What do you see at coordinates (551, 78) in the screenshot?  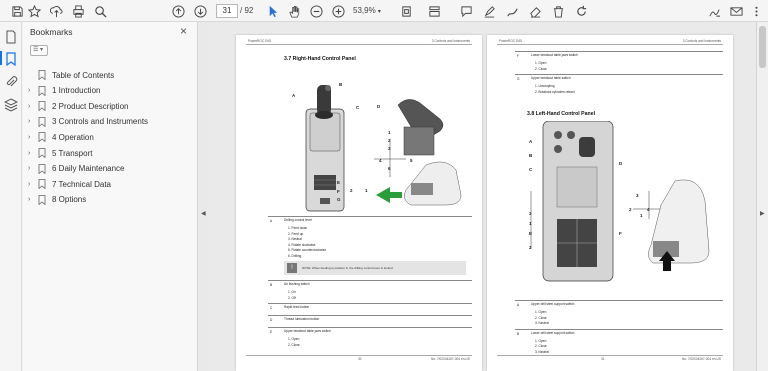 I see `row-title: Upper breakout table switch` at bounding box center [551, 78].